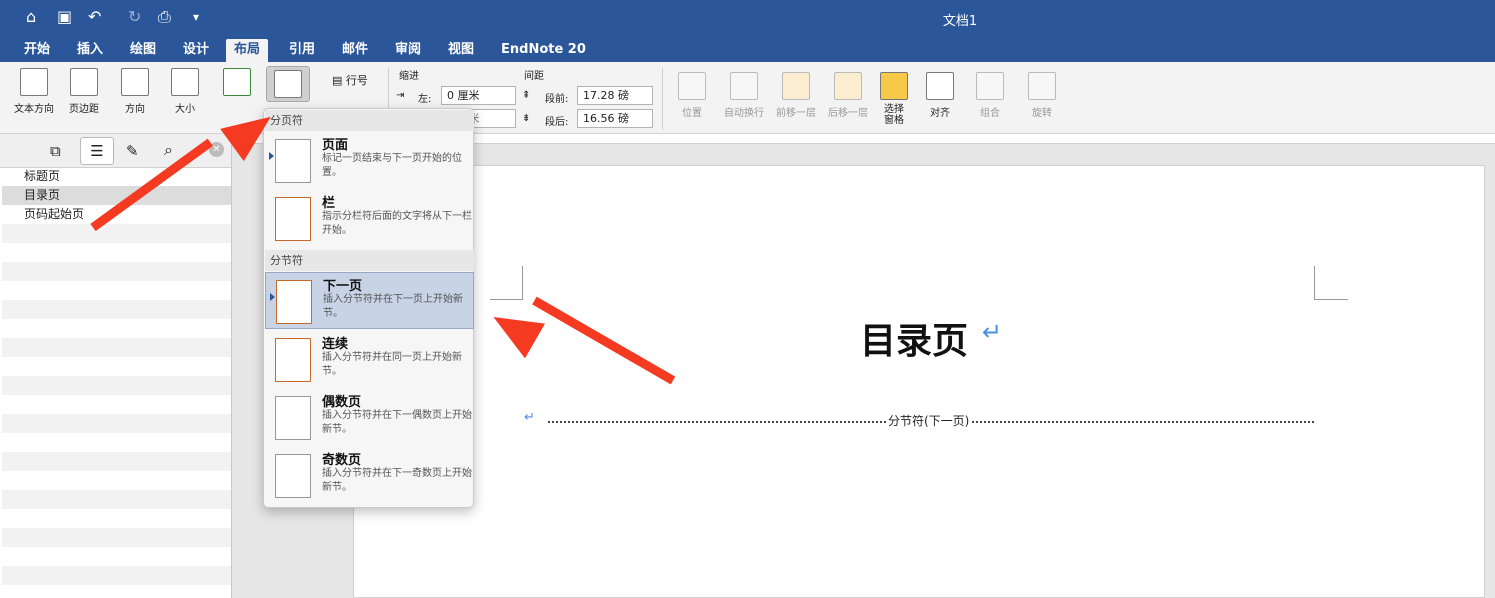 Image resolution: width=1495 pixels, height=598 pixels. Describe the element at coordinates (615, 95) in the screenshot. I see `space-before-field: 17.28 磅` at that location.